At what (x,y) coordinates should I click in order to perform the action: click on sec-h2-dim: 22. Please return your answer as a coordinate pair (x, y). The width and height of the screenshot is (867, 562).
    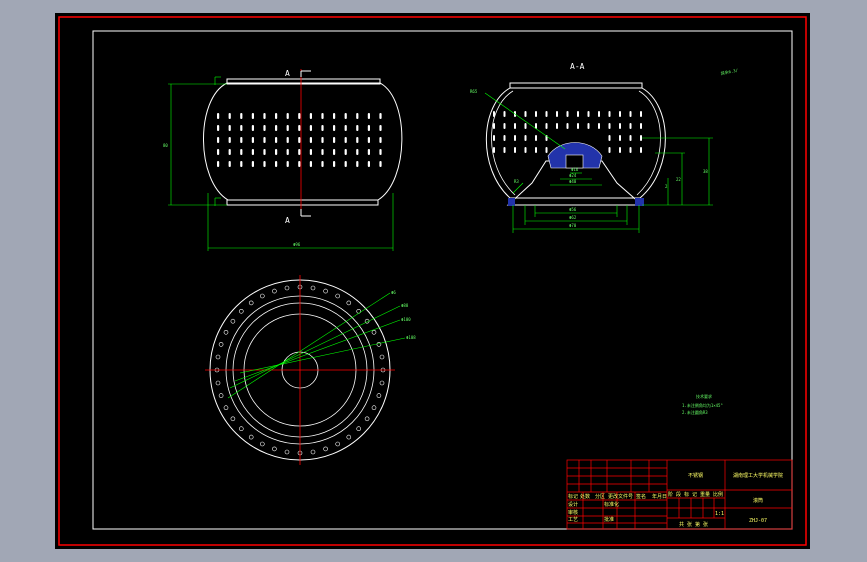
    Looking at the image, I should click on (678, 179).